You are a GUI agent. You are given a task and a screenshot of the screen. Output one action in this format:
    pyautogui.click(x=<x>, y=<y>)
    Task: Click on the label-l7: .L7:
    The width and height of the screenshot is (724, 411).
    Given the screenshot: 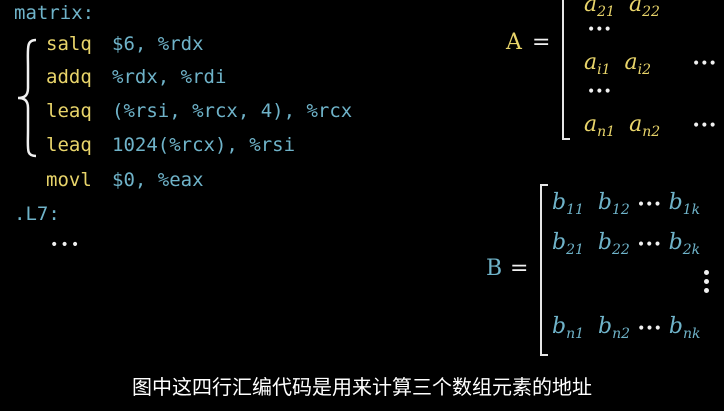 What is the action you would take?
    pyautogui.click(x=37, y=214)
    